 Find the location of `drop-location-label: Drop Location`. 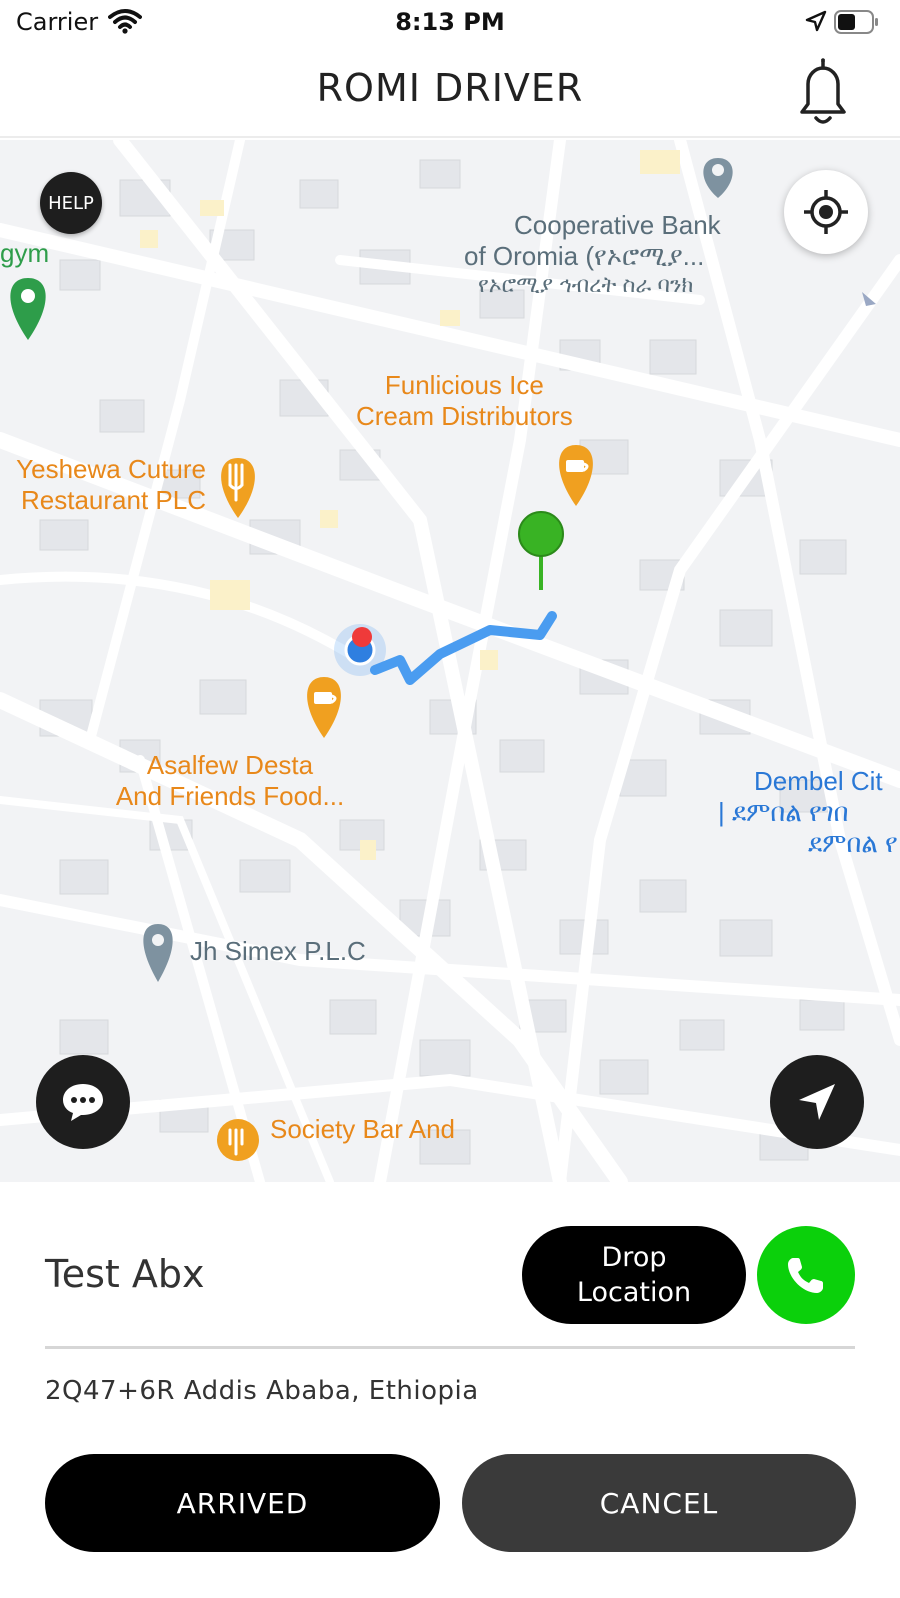

drop-location-label: Drop Location is located at coordinates (634, 1274).